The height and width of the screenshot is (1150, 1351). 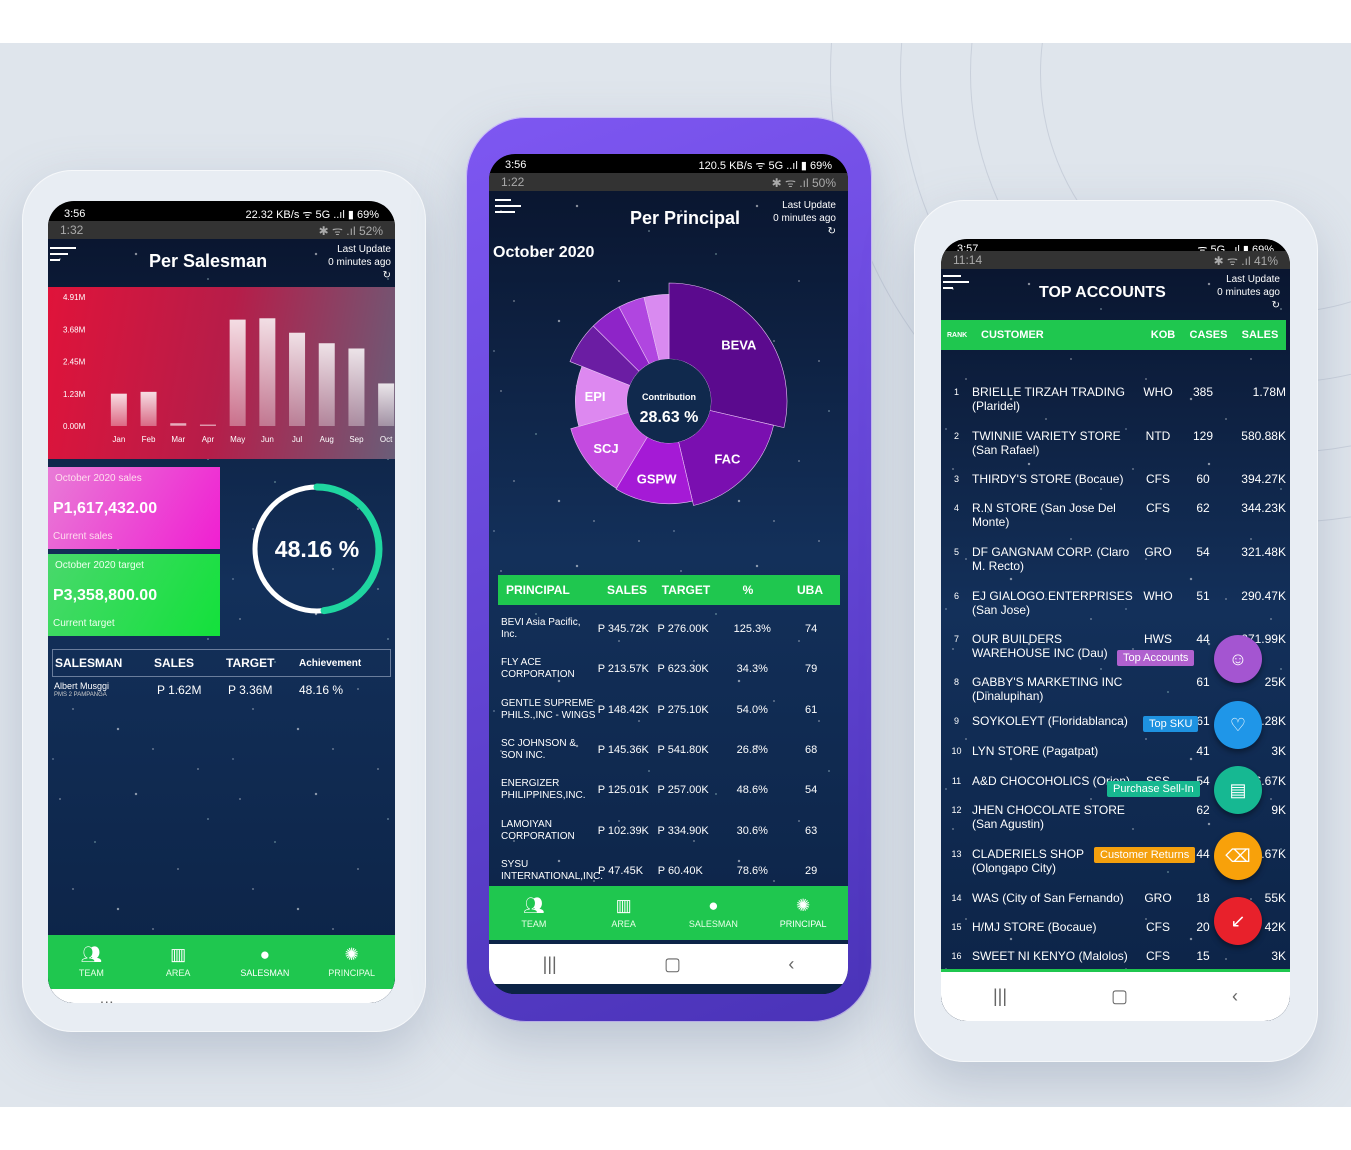 I want to click on account-rank: 13, so click(x=956, y=854).